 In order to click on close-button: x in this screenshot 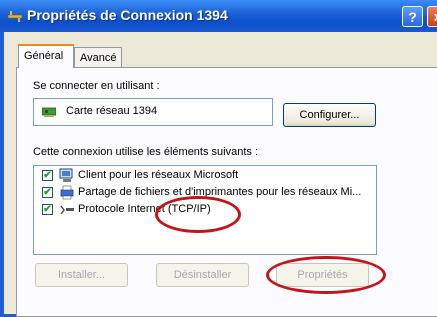, I will do `click(432, 16)`.